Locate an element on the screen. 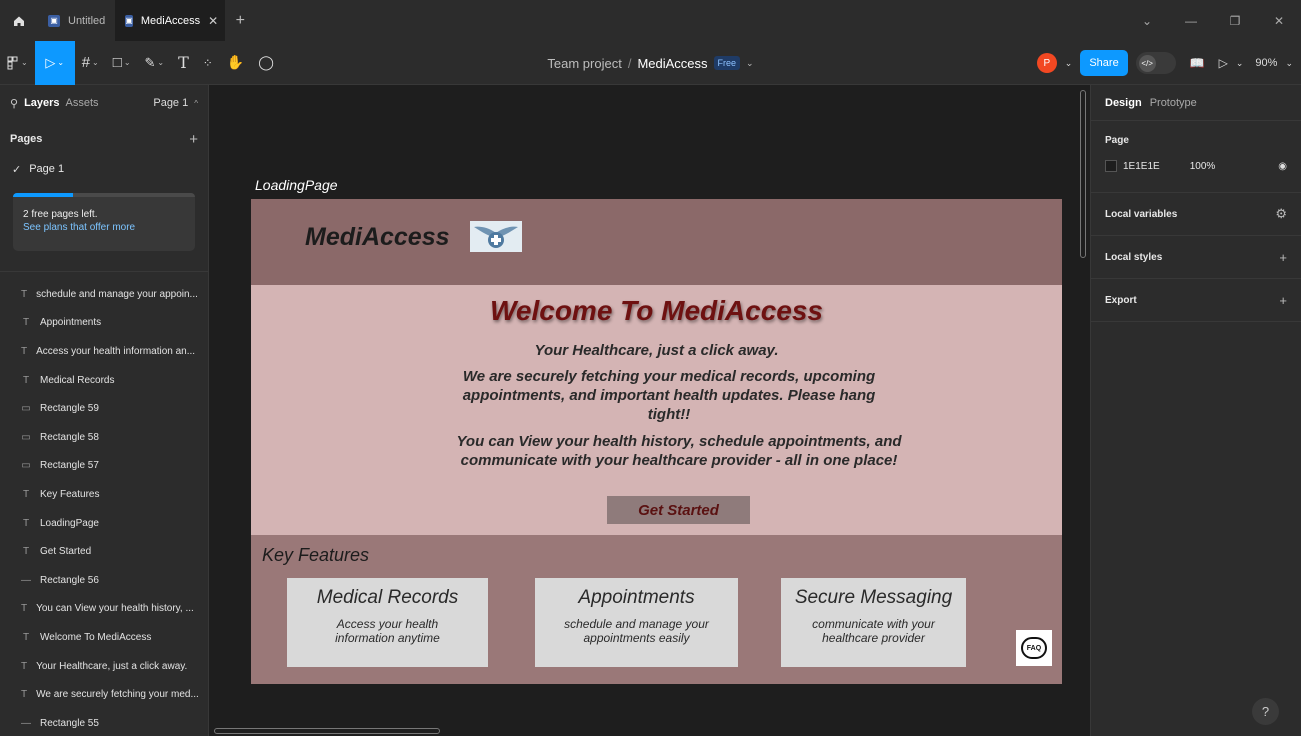 The height and width of the screenshot is (736, 1301). layer-item: T Medical Records is located at coordinates (104, 380).